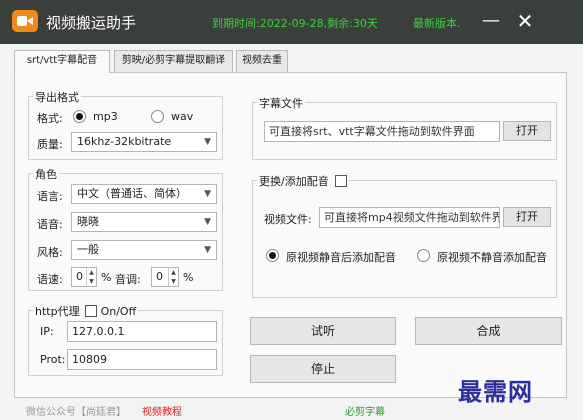 The image size is (583, 420). I want to click on subtitle-file-input: 可直接将srt、vtt字幕文件拖动到软件界面, so click(382, 131).